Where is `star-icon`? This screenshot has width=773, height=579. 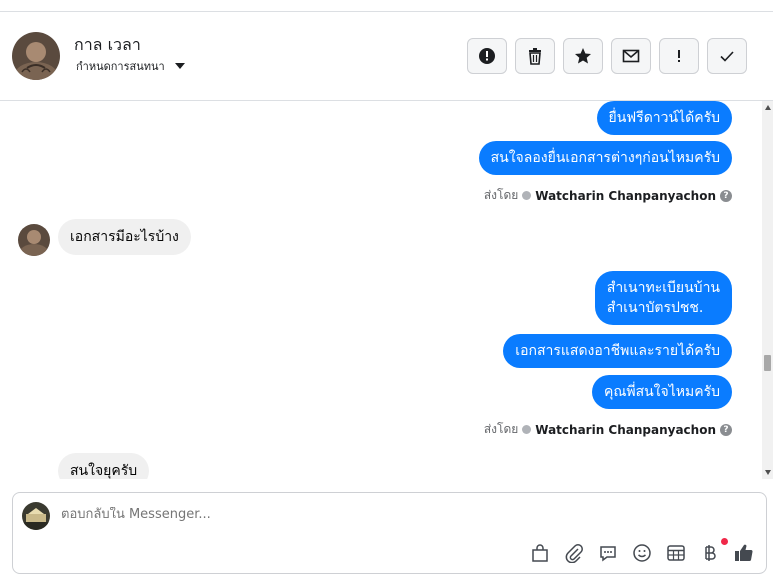 star-icon is located at coordinates (583, 56).